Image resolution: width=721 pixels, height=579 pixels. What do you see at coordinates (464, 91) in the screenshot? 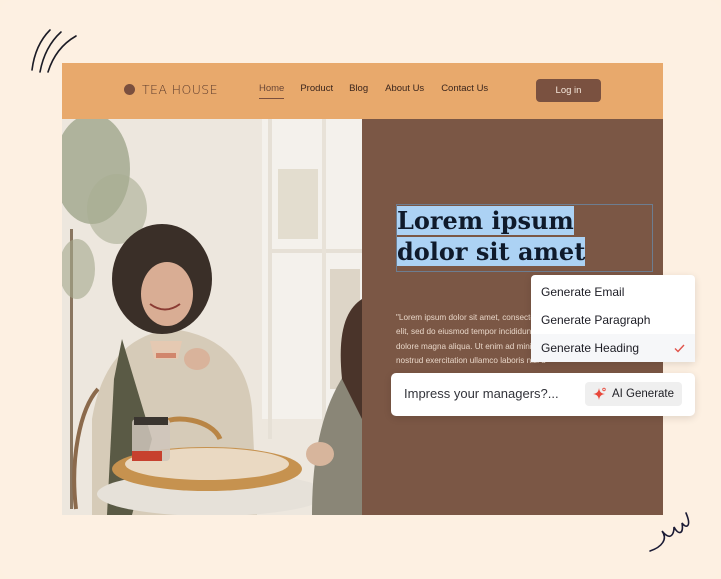
I see `nav-contact-us: Contact Us` at bounding box center [464, 91].